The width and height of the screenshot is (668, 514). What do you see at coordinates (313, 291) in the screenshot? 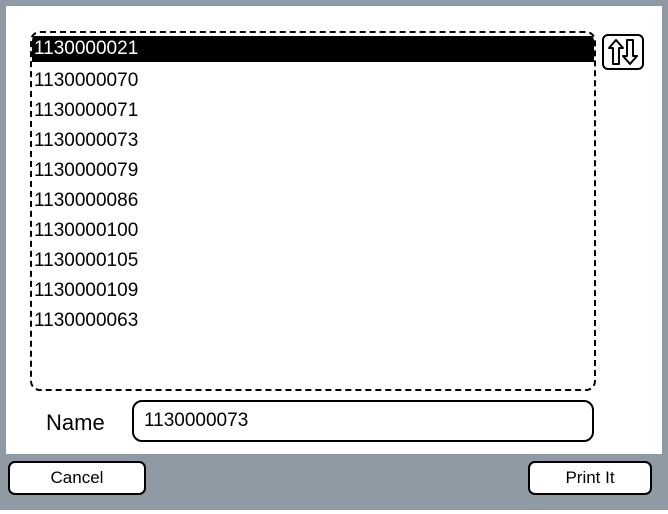
I see `list-item: 1130000109` at bounding box center [313, 291].